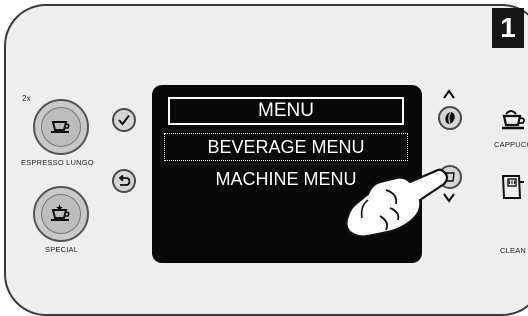  I want to click on step-number-badge: 1, so click(508, 28).